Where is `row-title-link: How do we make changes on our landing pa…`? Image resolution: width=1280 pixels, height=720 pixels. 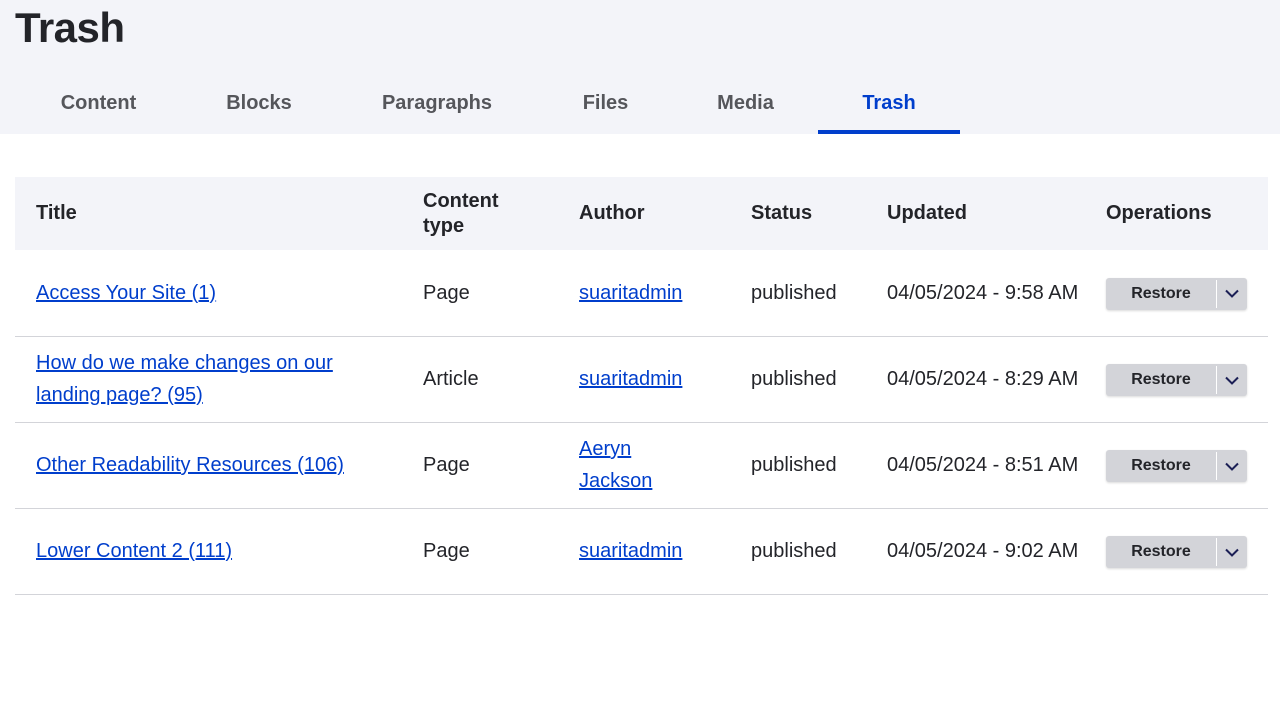 row-title-link: How do we make changes on our landing pa… is located at coordinates (201, 379).